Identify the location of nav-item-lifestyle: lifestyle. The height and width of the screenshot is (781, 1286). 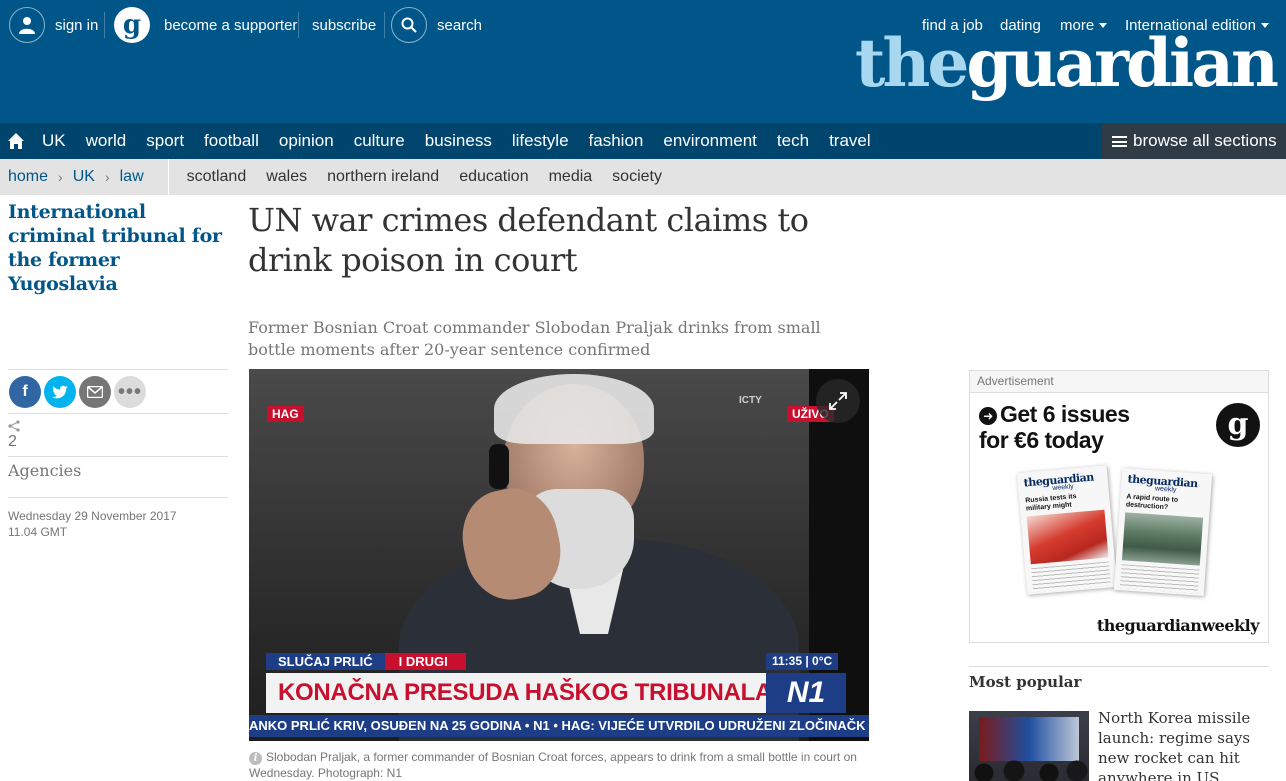
(540, 141).